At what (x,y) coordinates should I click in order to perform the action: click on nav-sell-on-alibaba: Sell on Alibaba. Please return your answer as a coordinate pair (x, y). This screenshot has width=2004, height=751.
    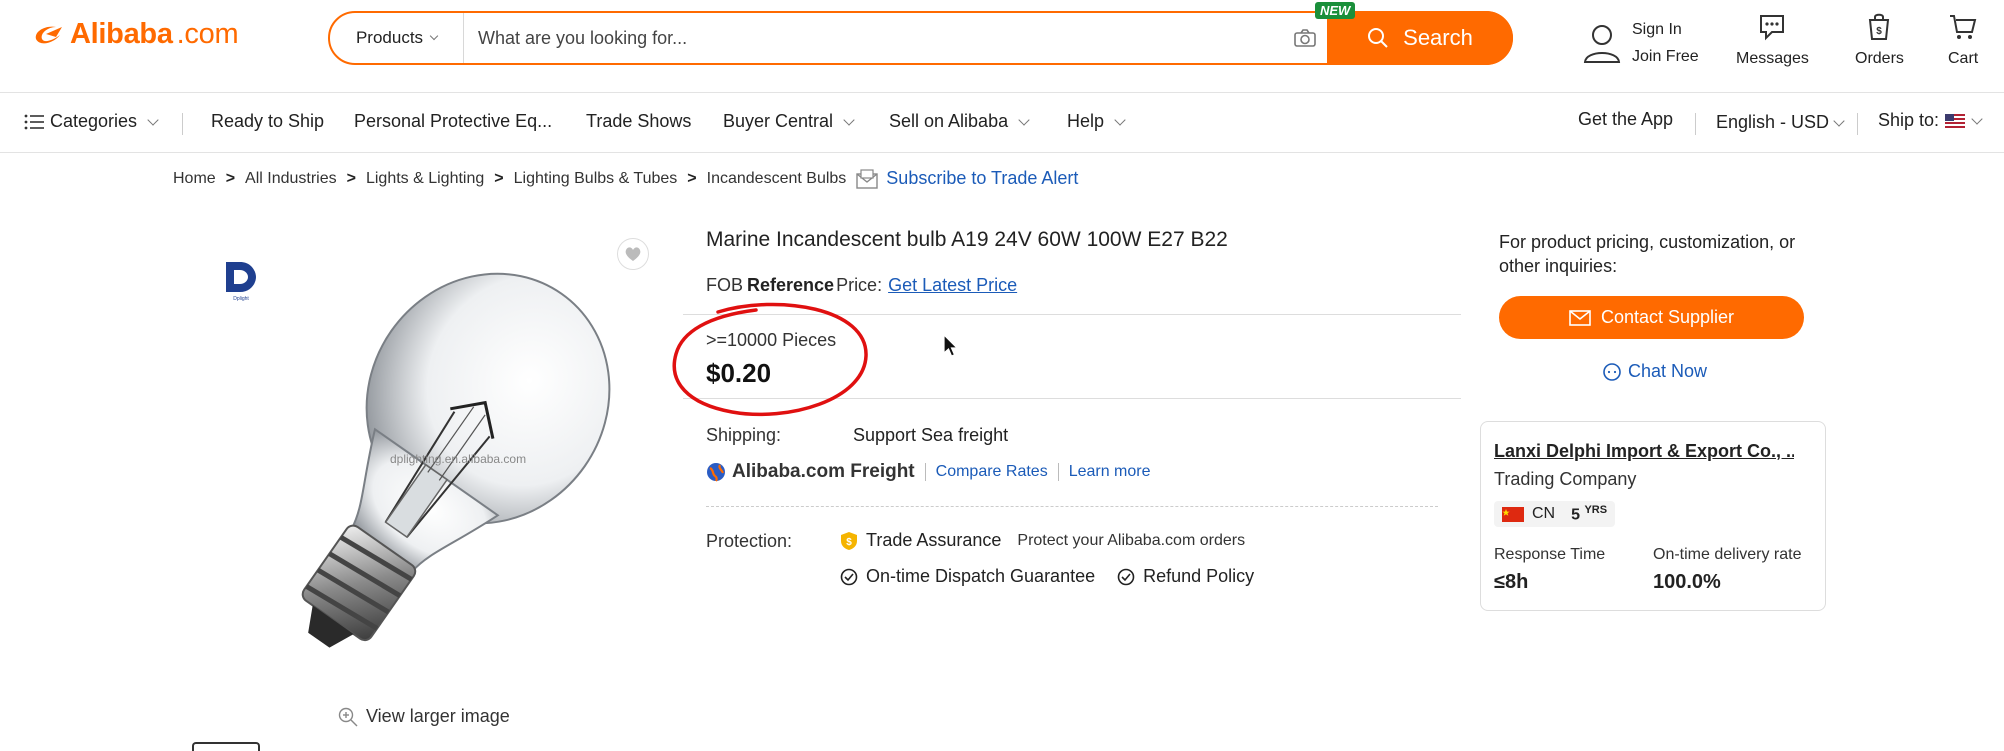
    Looking at the image, I should click on (959, 121).